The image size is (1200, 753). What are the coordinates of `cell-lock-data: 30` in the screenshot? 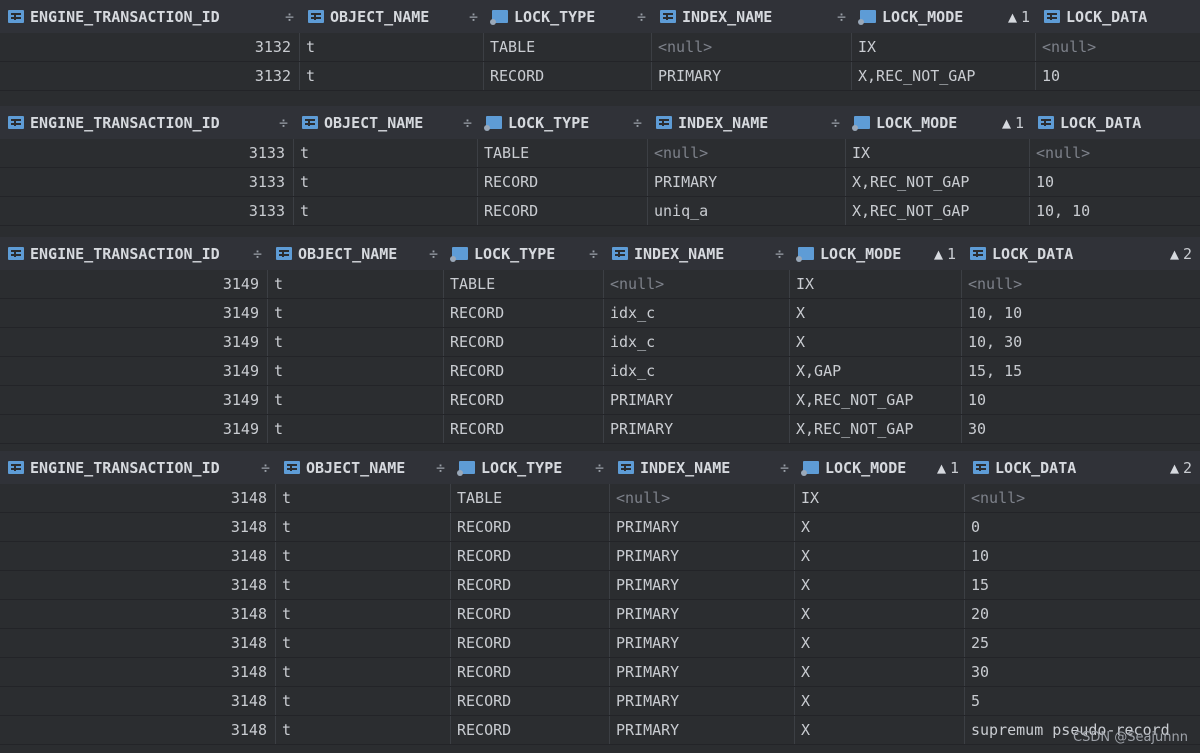 It's located at (1081, 429).